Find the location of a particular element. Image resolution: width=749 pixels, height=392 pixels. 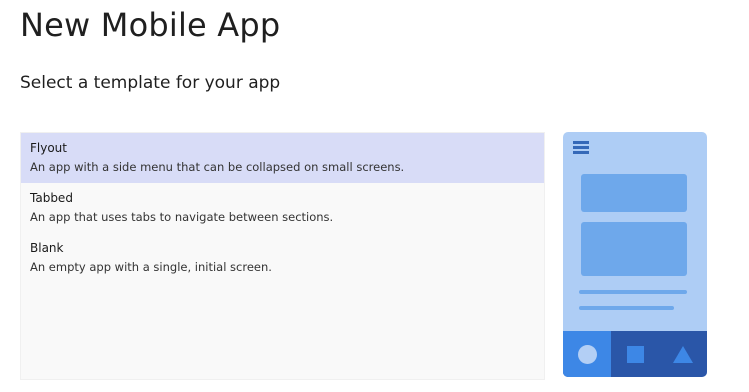

circle-tab-icon is located at coordinates (587, 354).